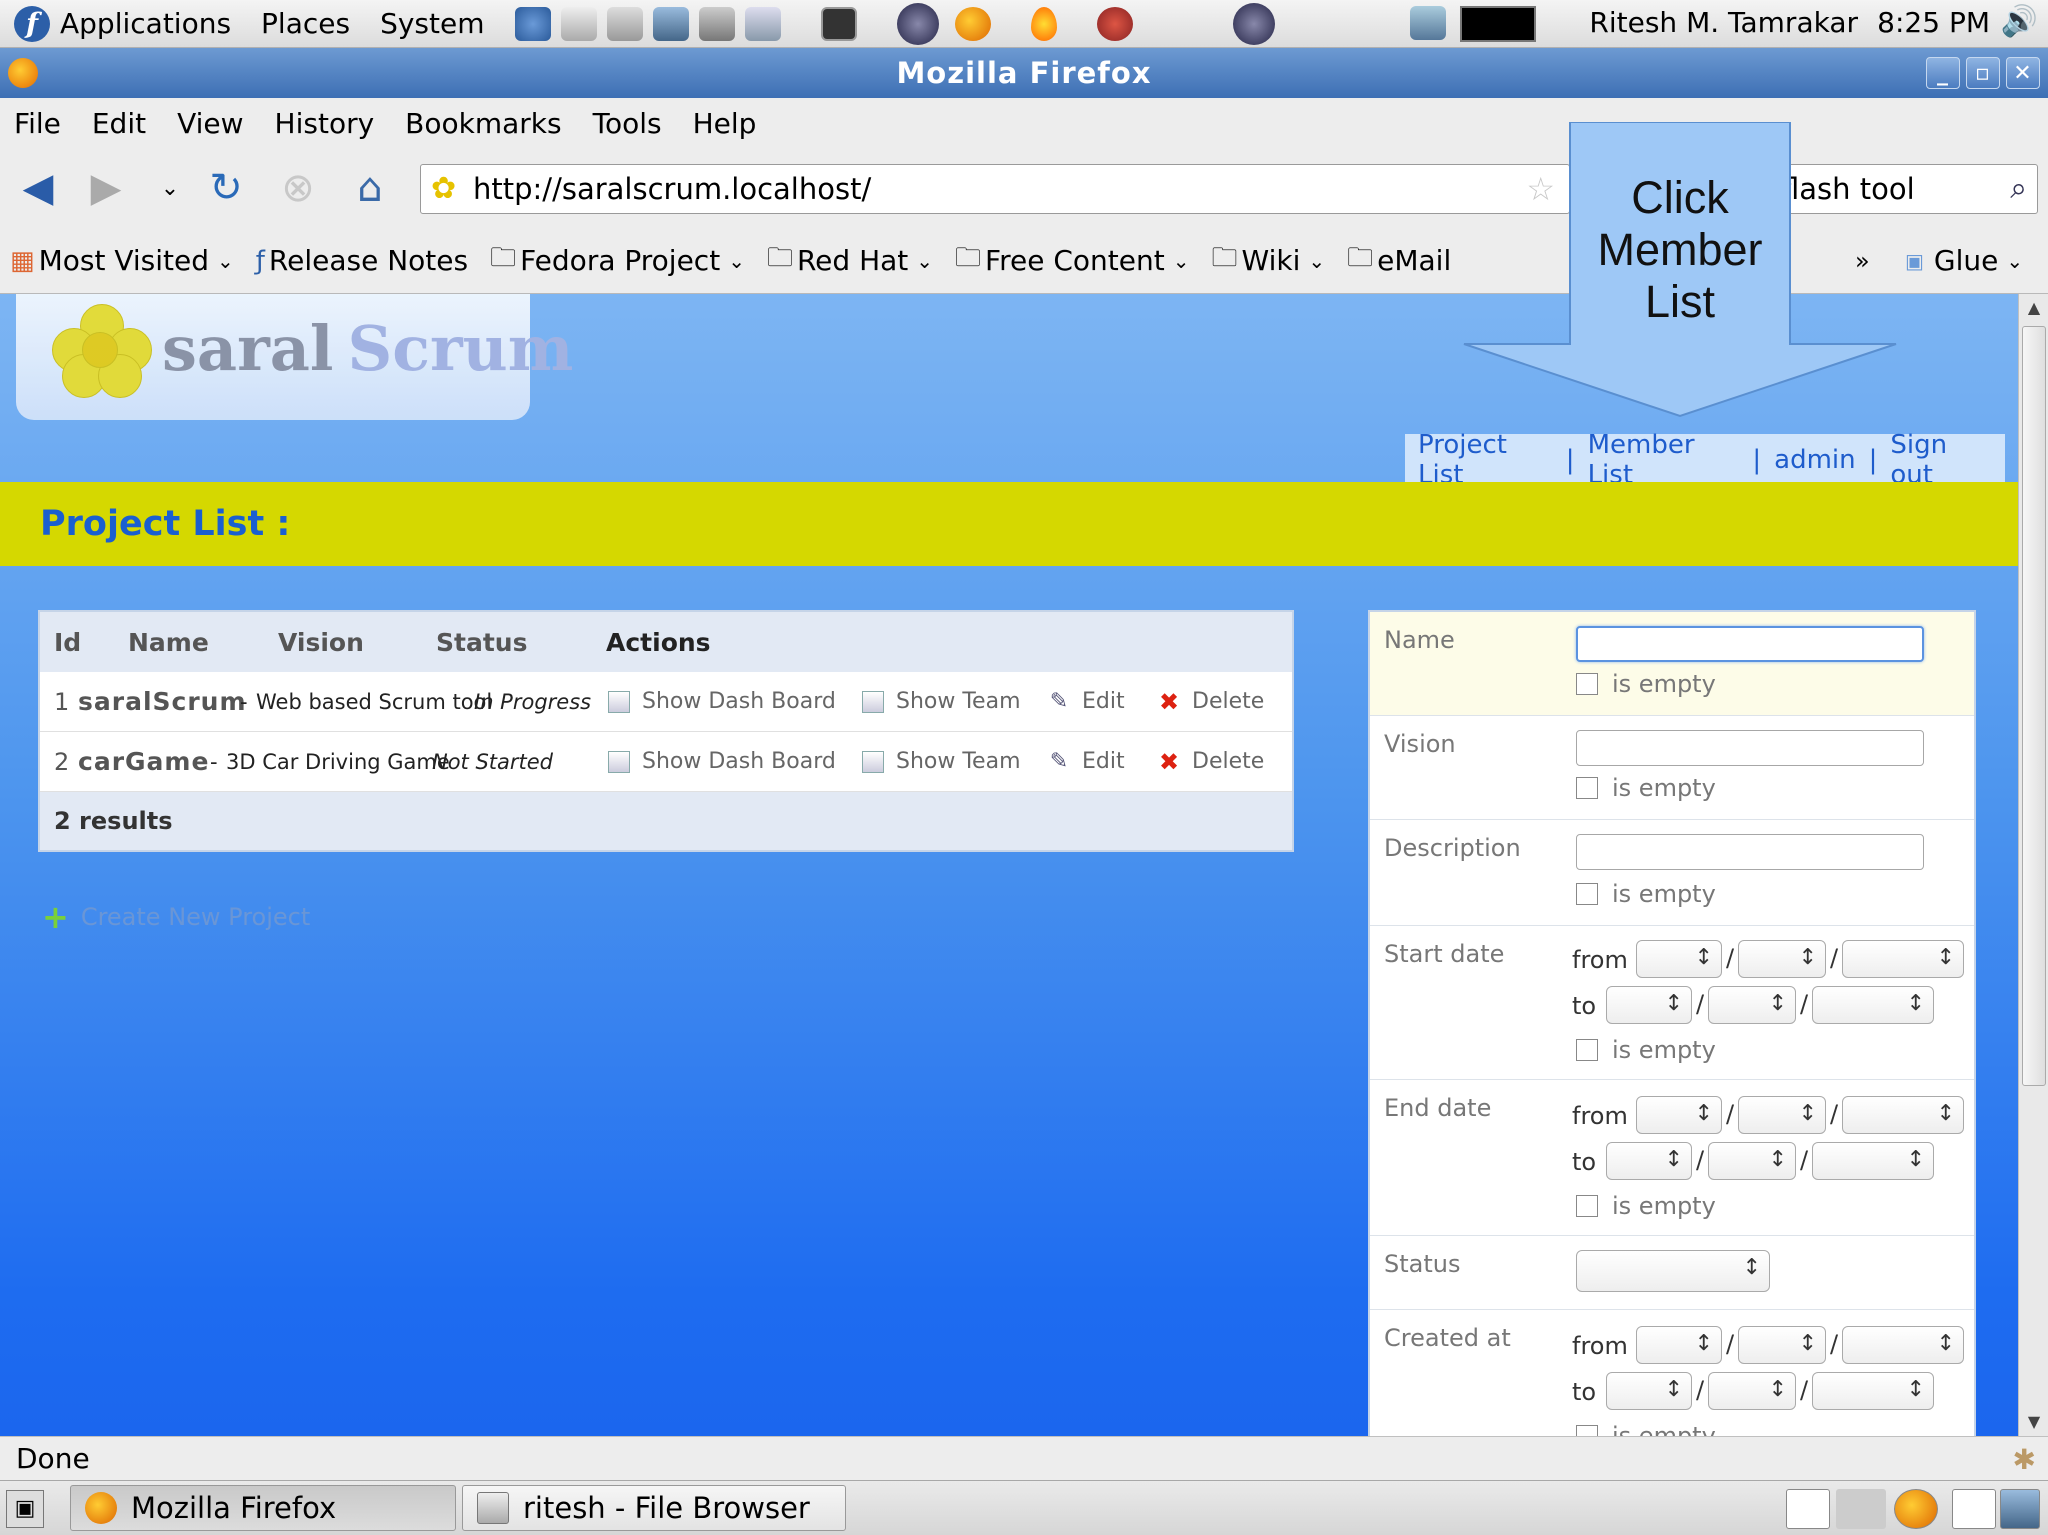  What do you see at coordinates (1679, 1345) in the screenshot?
I see `created-from-day-select` at bounding box center [1679, 1345].